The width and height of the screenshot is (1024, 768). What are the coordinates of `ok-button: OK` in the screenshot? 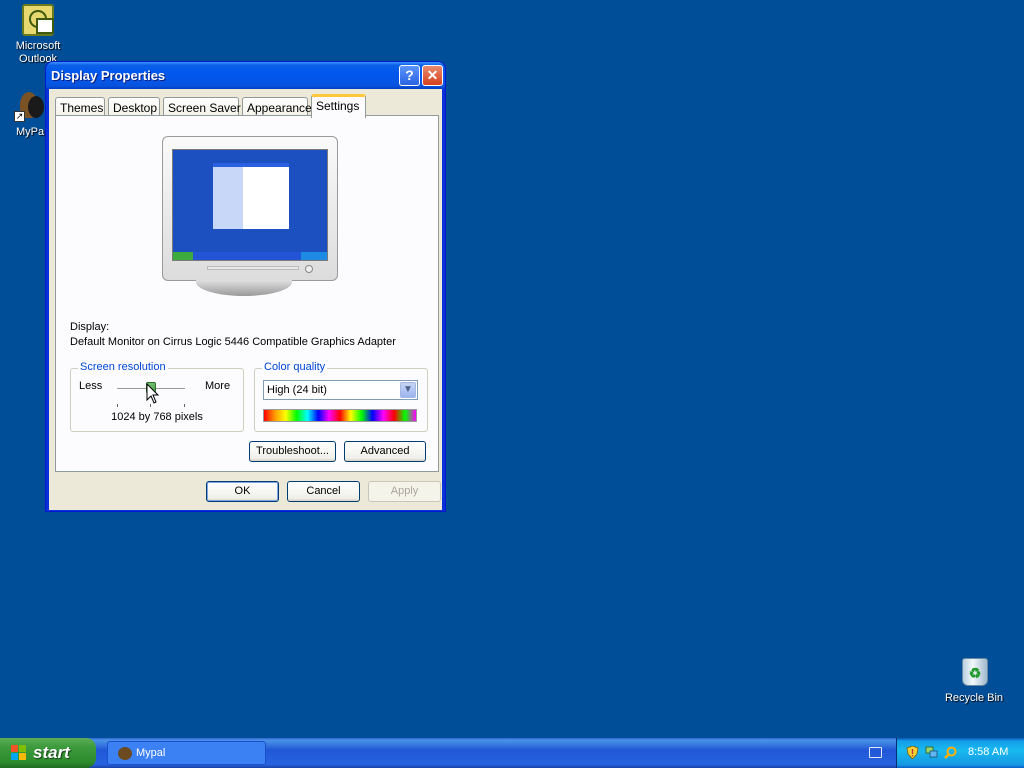 It's located at (242, 491).